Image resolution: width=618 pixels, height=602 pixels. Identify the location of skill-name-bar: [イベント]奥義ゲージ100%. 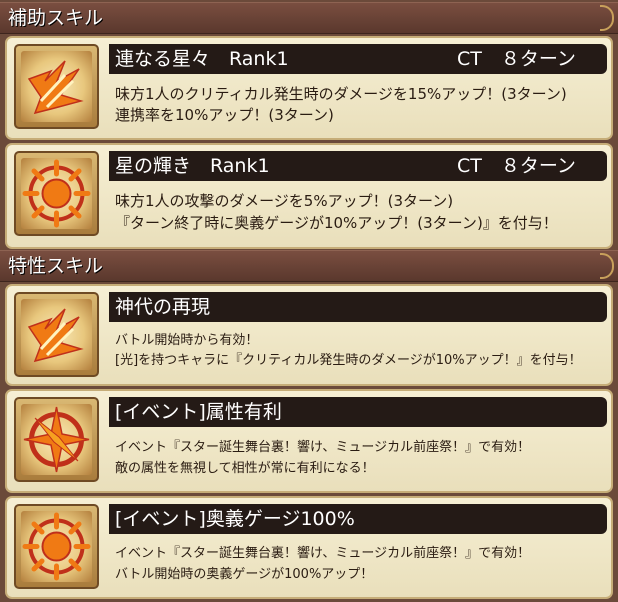
(358, 519).